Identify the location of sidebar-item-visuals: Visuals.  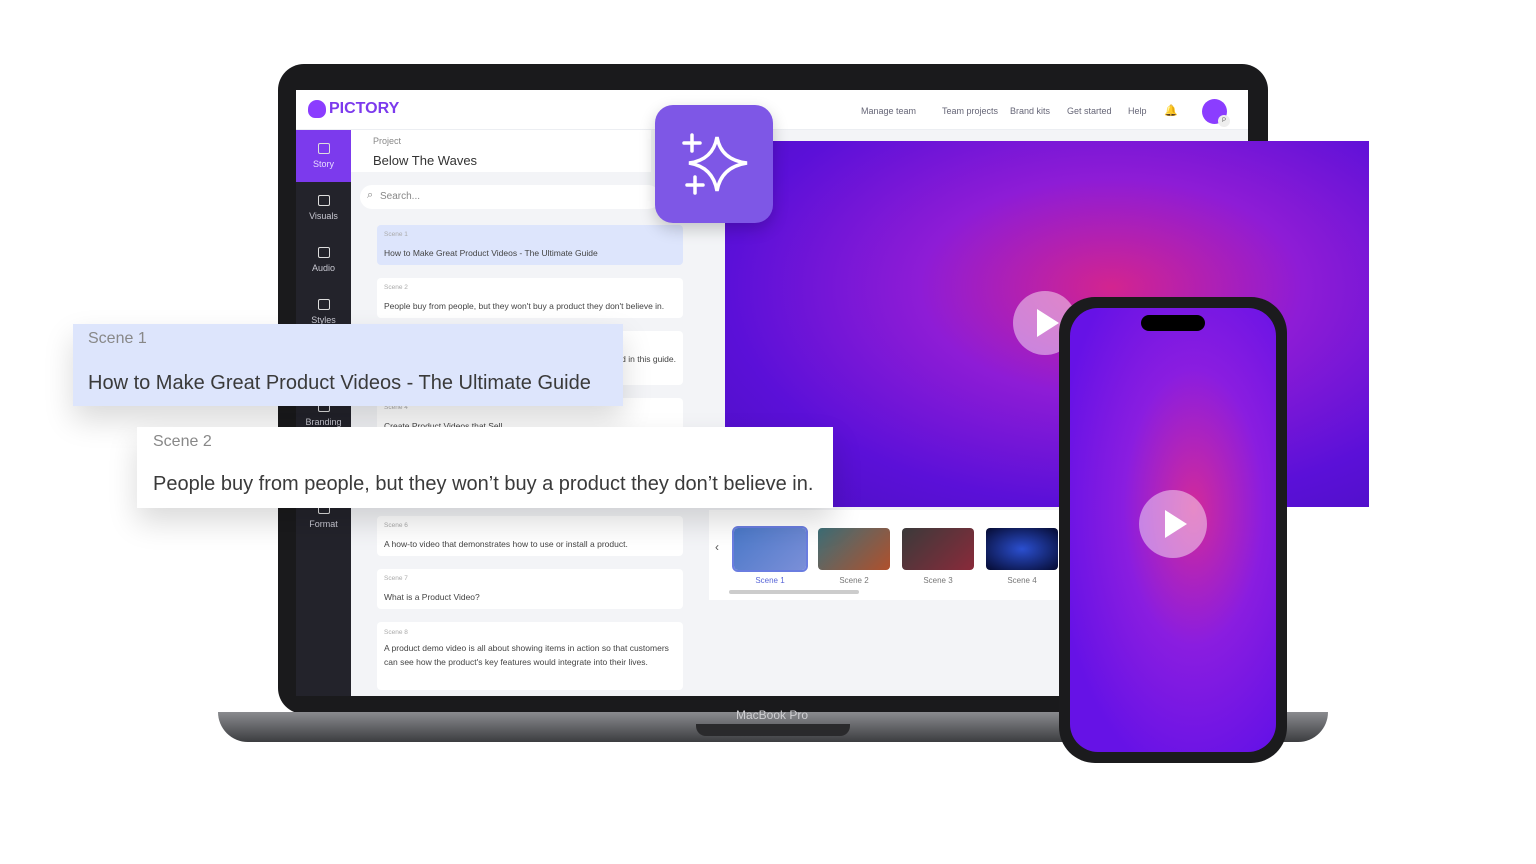
(323, 208).